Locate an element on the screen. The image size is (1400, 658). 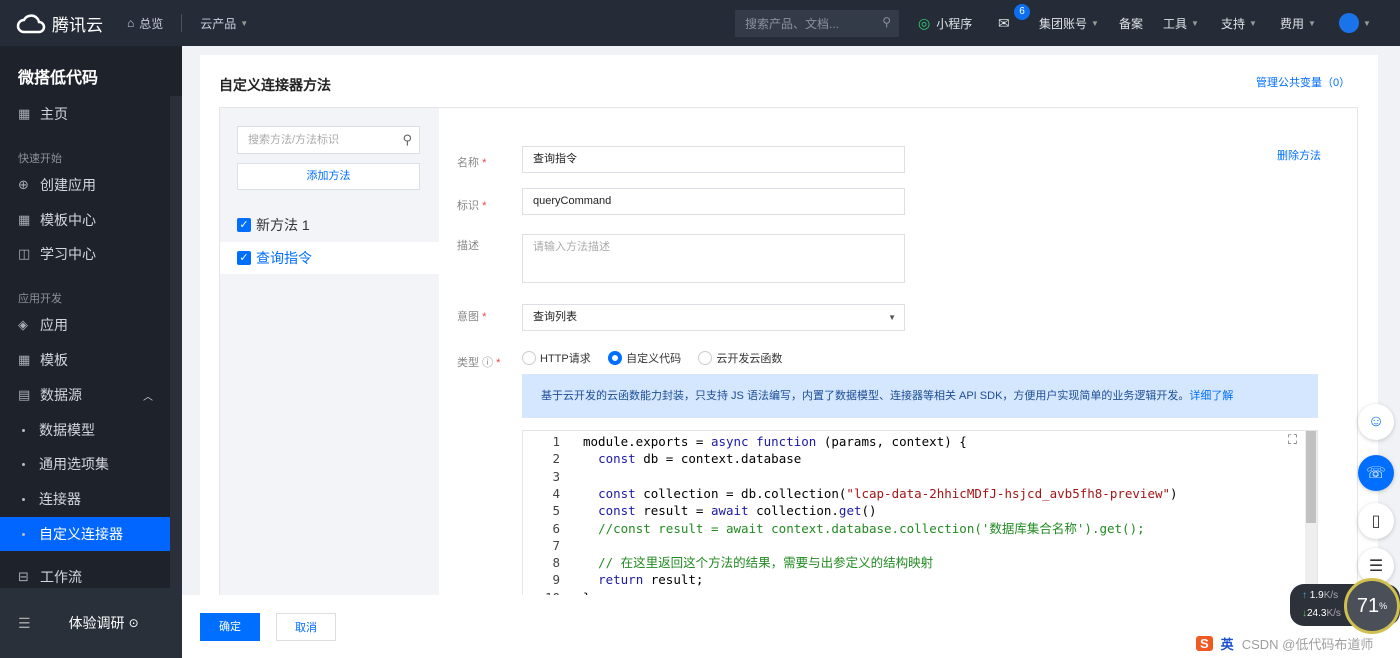
global-search-input: 搜索产品、文档... ⚲ is located at coordinates (817, 23).